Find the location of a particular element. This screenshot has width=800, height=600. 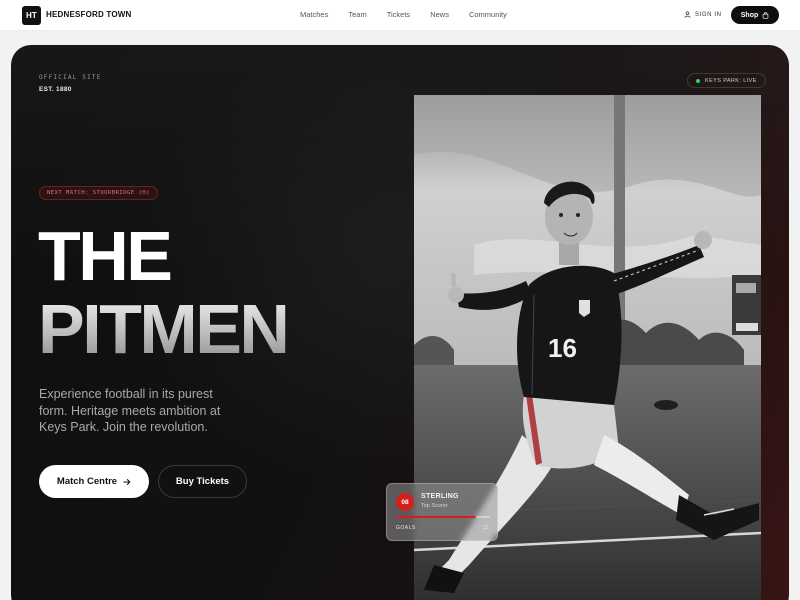

nav-link-team: Team is located at coordinates (357, 14).